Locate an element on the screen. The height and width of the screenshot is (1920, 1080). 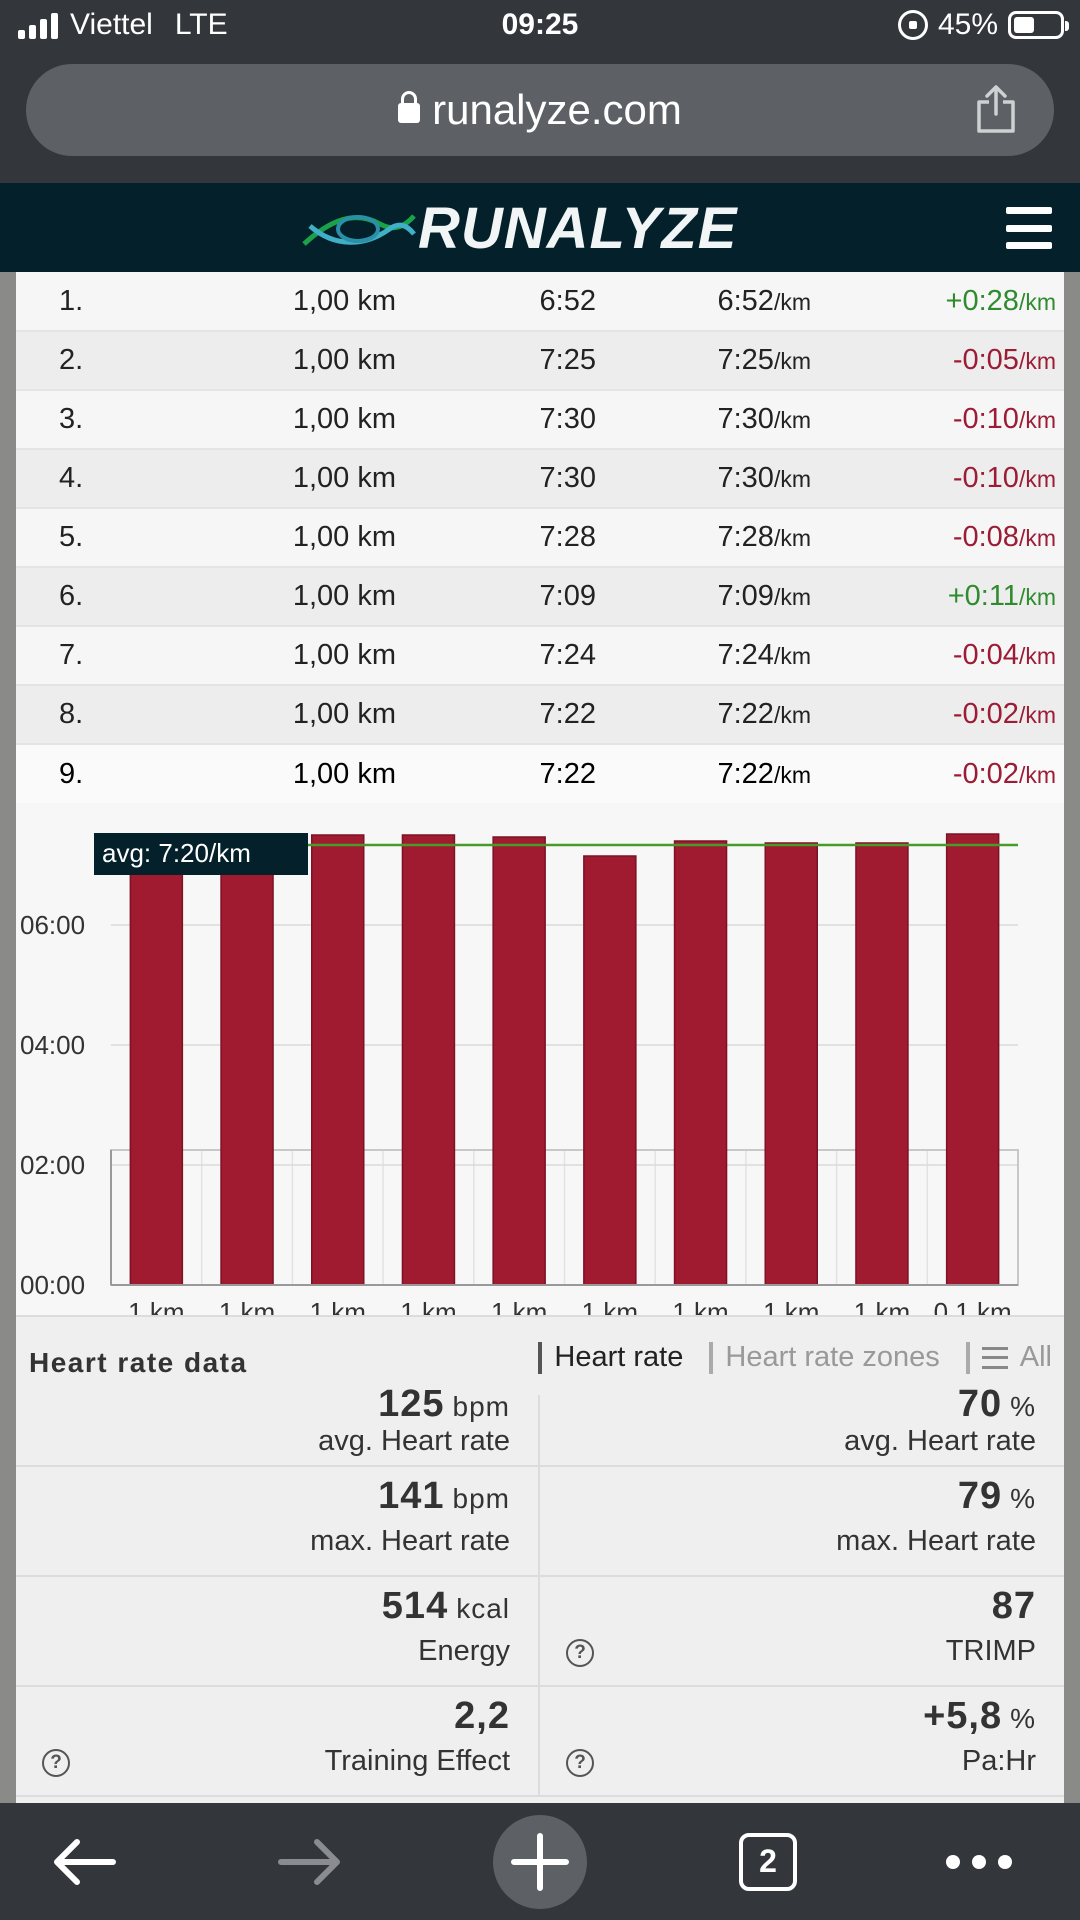
split-row: 5. 1,00 km 7:28 7:28/km -0:08/km is located at coordinates (540, 537).